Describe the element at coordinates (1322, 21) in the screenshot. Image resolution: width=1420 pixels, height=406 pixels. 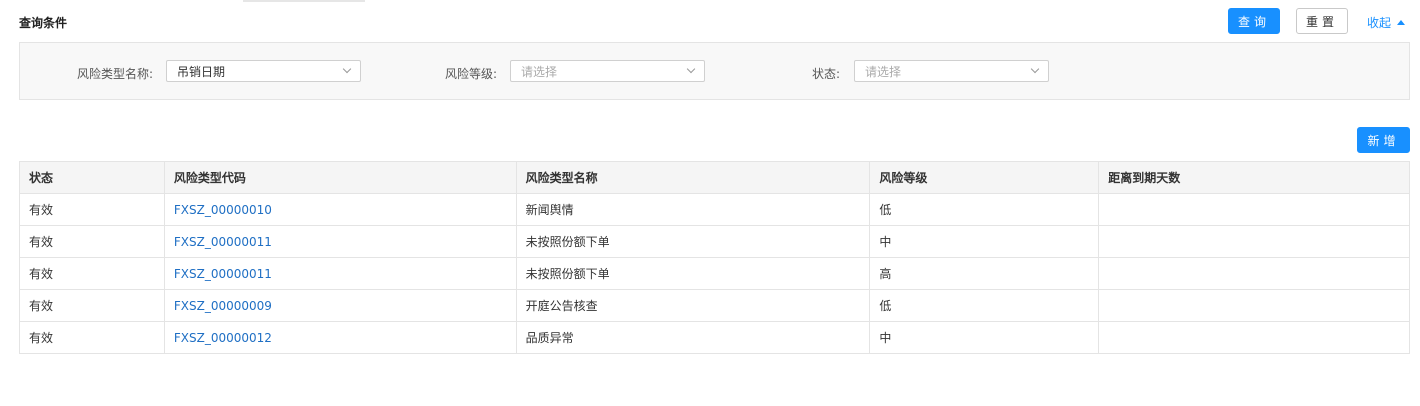
I see `reset-button: 重置` at that location.